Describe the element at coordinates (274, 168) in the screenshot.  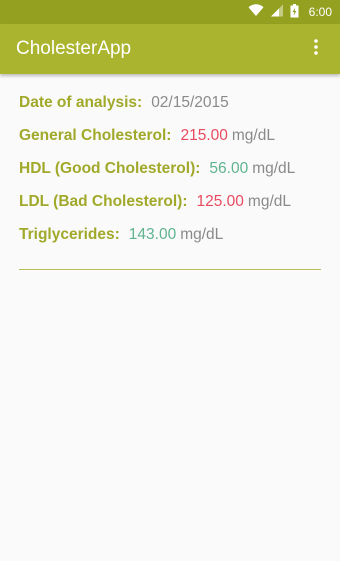
I see `hdl-unit: mg/dL` at that location.